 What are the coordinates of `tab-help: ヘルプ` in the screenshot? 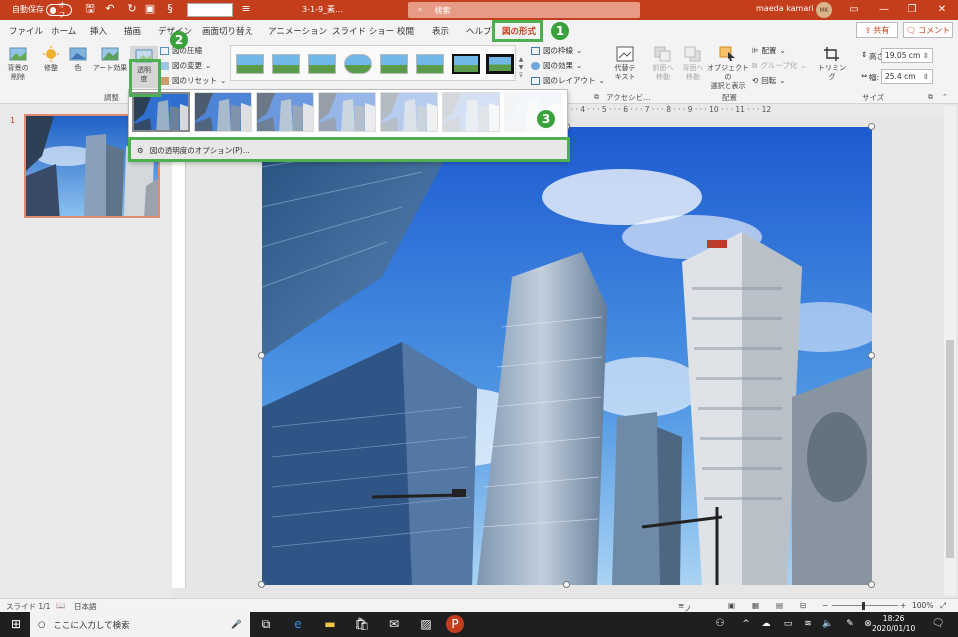 It's located at (479, 31).